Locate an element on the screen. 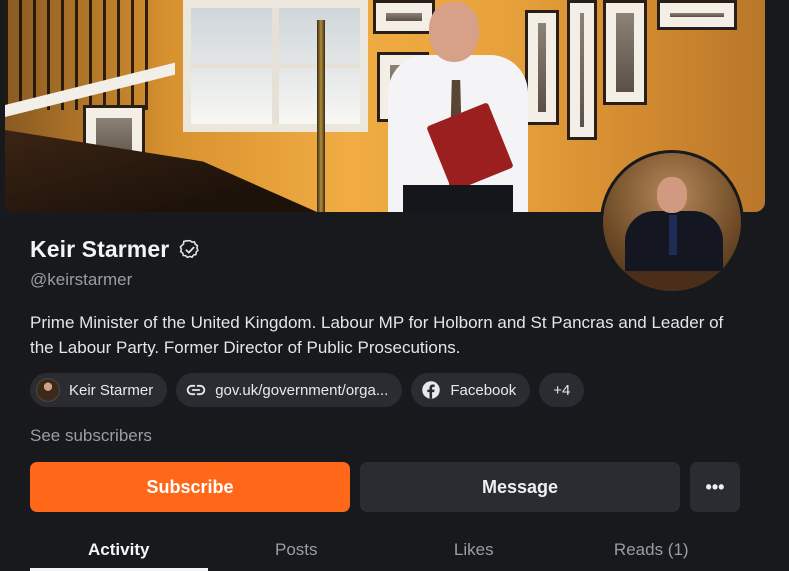  profile-name: Keir Starmer is located at coordinates (100, 249).